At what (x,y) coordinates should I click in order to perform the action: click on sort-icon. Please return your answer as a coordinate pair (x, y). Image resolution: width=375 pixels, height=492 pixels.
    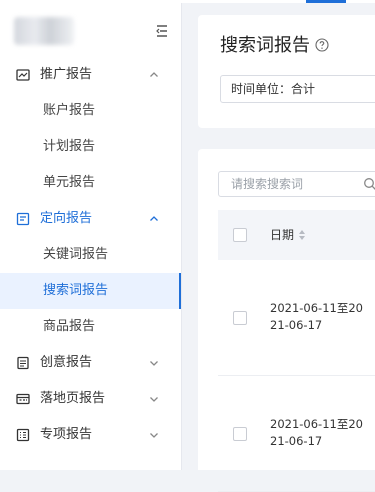
    Looking at the image, I should click on (302, 235).